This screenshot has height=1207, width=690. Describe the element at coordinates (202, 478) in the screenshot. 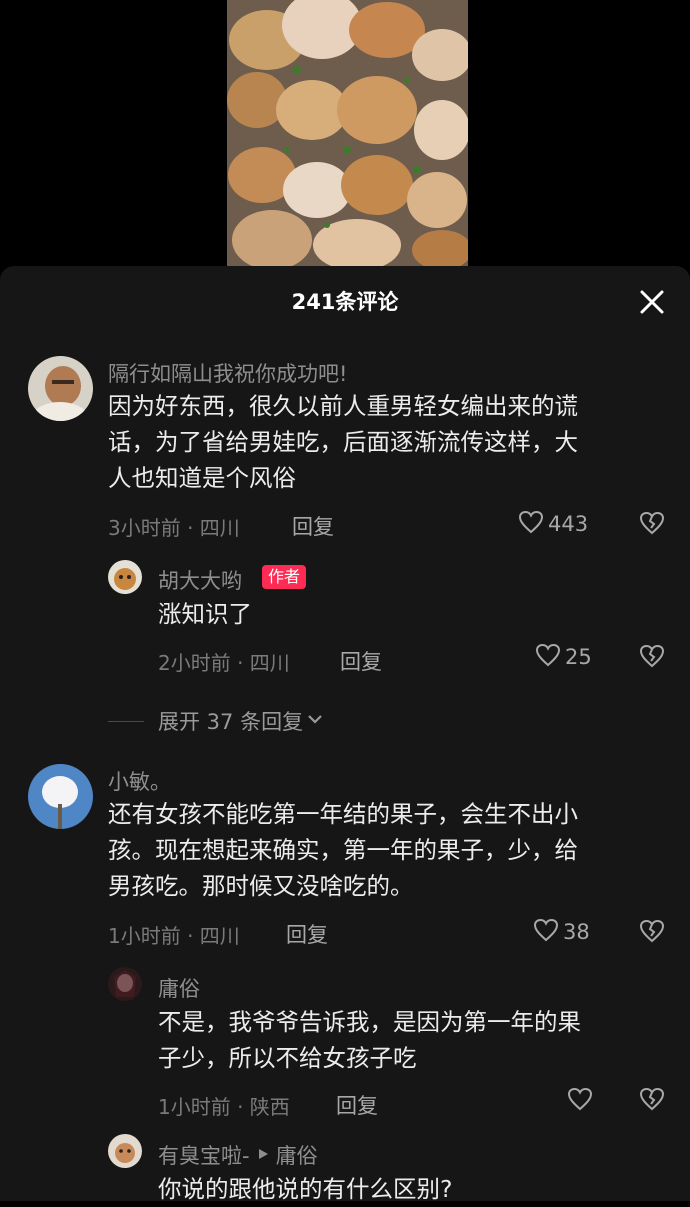

I see `comment-text-line: 人也知道是个风俗` at that location.